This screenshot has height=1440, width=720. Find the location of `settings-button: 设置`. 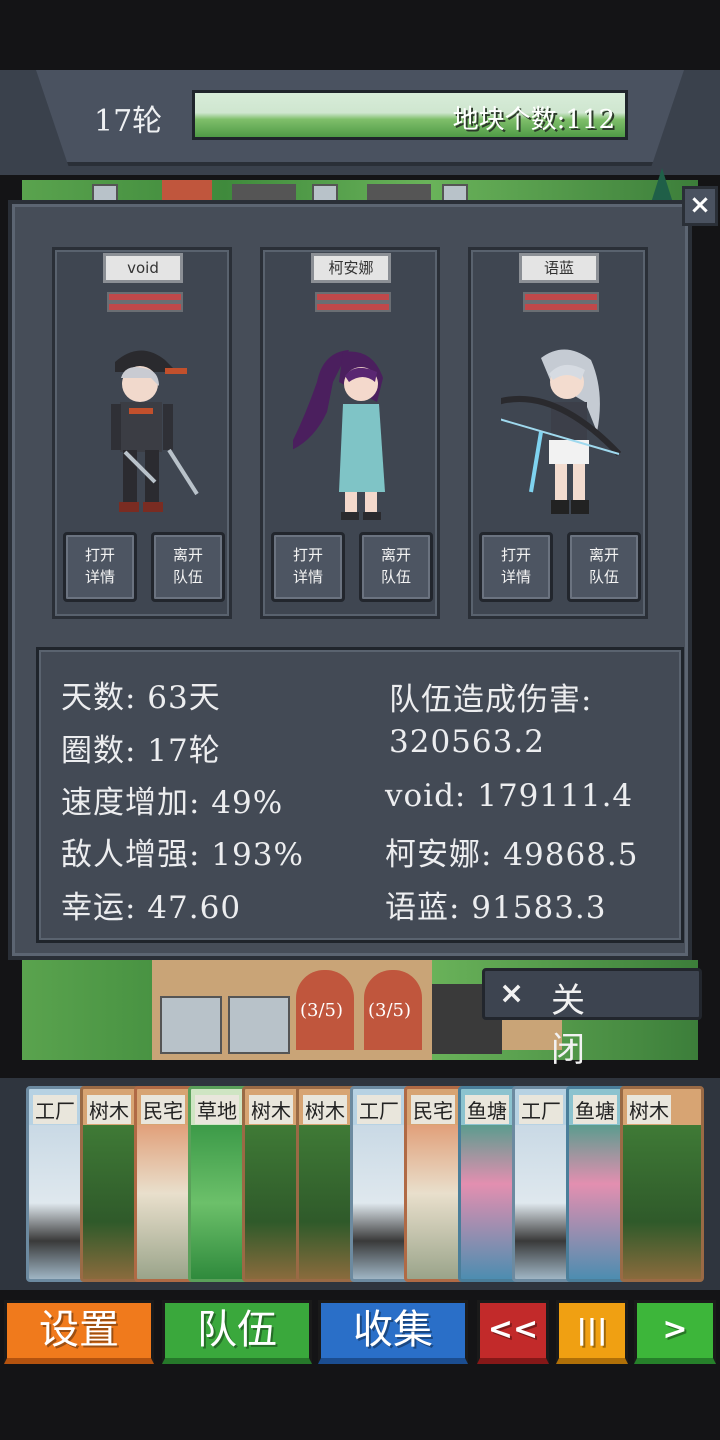

settings-button: 设置 is located at coordinates (79, 1332).